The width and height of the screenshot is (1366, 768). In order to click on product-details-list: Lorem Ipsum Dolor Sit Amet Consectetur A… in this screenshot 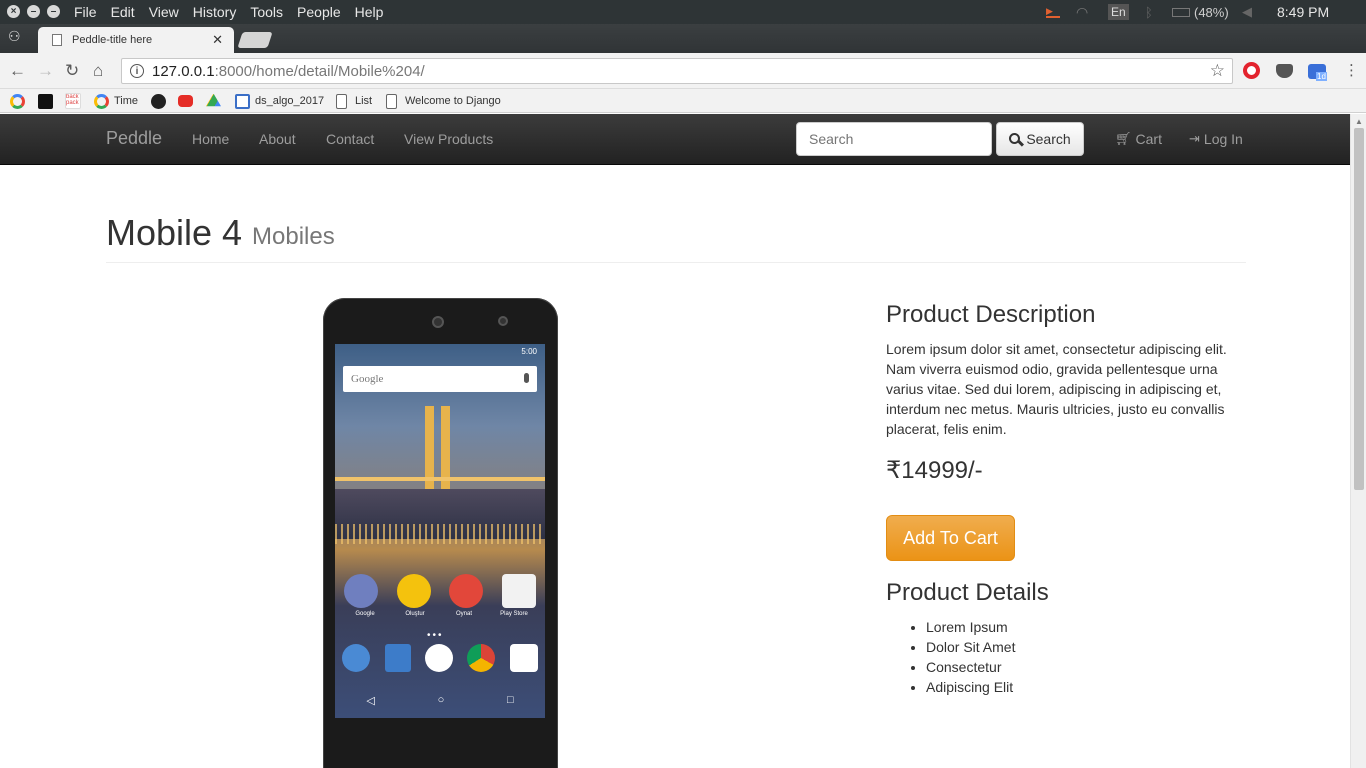, I will do `click(970, 657)`.